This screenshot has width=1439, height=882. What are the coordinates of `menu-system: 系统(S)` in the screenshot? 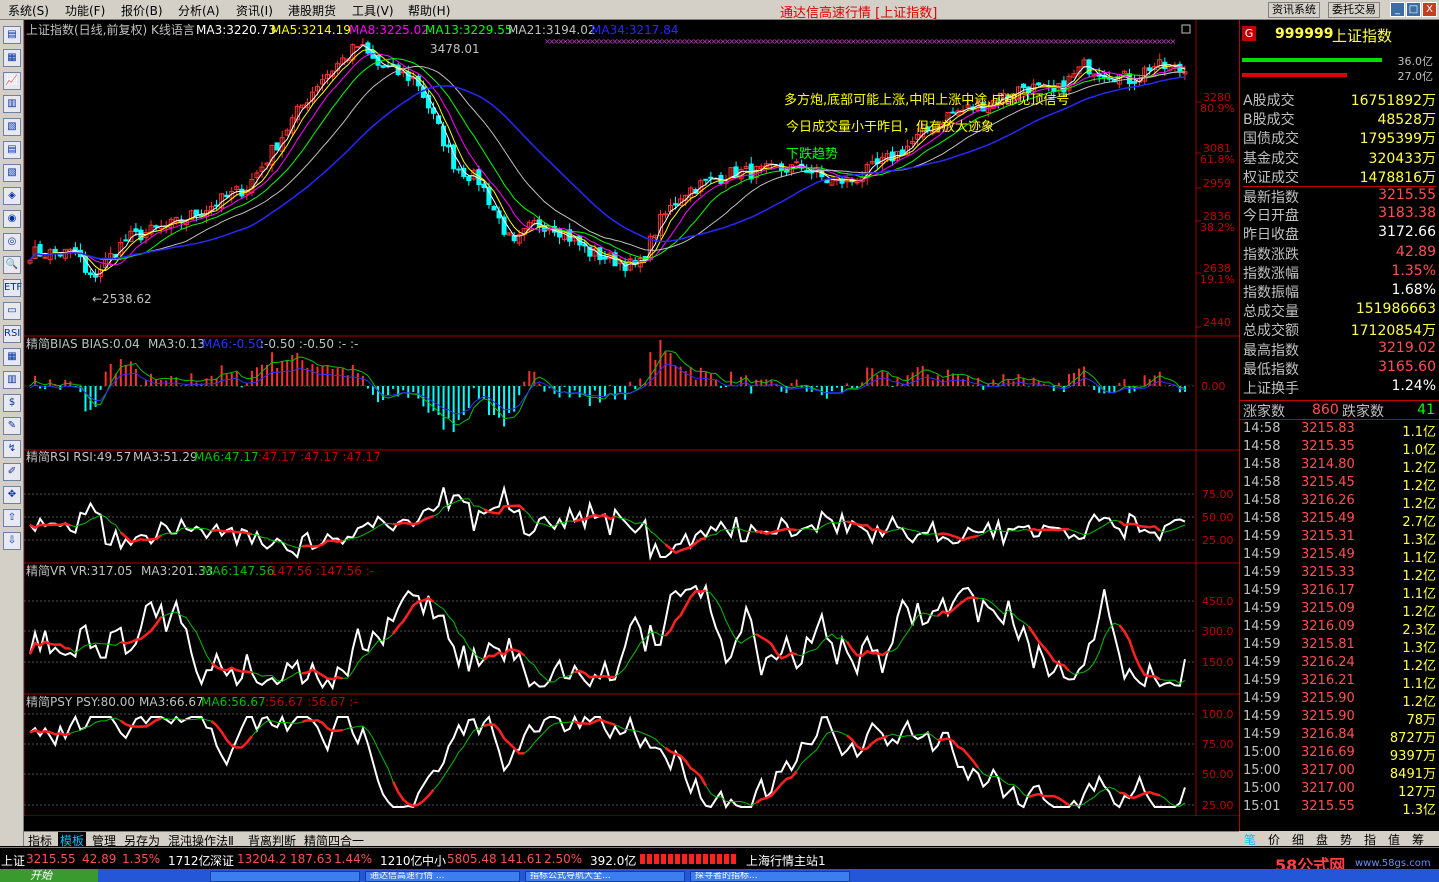 It's located at (28, 10).